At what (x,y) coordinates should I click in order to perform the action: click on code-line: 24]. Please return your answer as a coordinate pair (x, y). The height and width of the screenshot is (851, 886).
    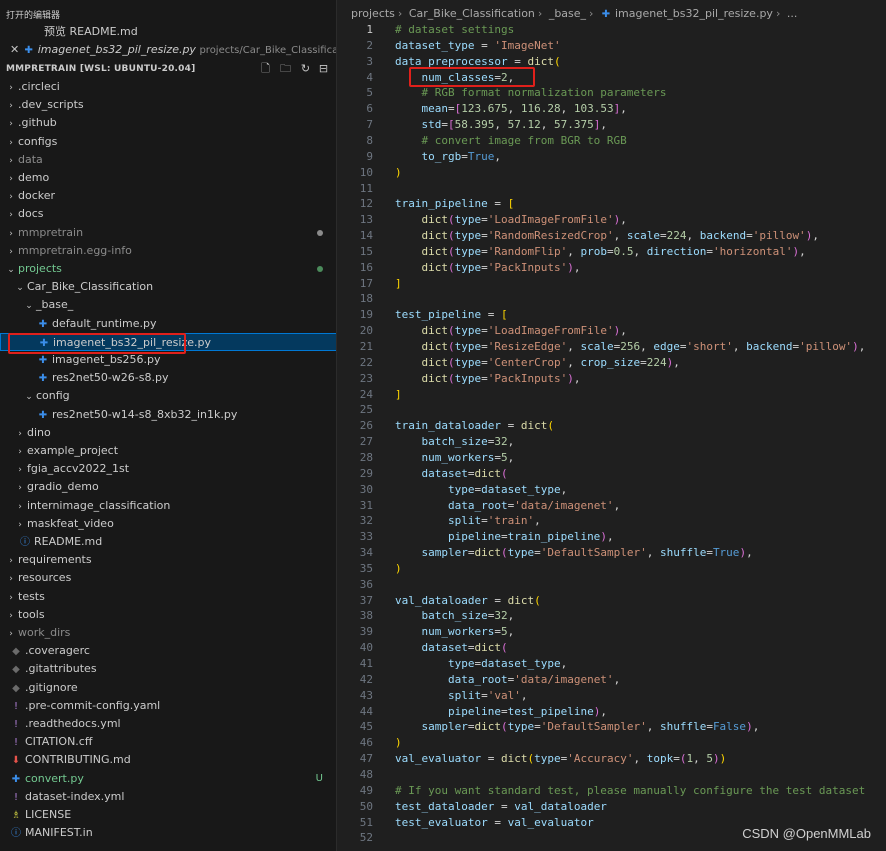
    Looking at the image, I should click on (611, 395).